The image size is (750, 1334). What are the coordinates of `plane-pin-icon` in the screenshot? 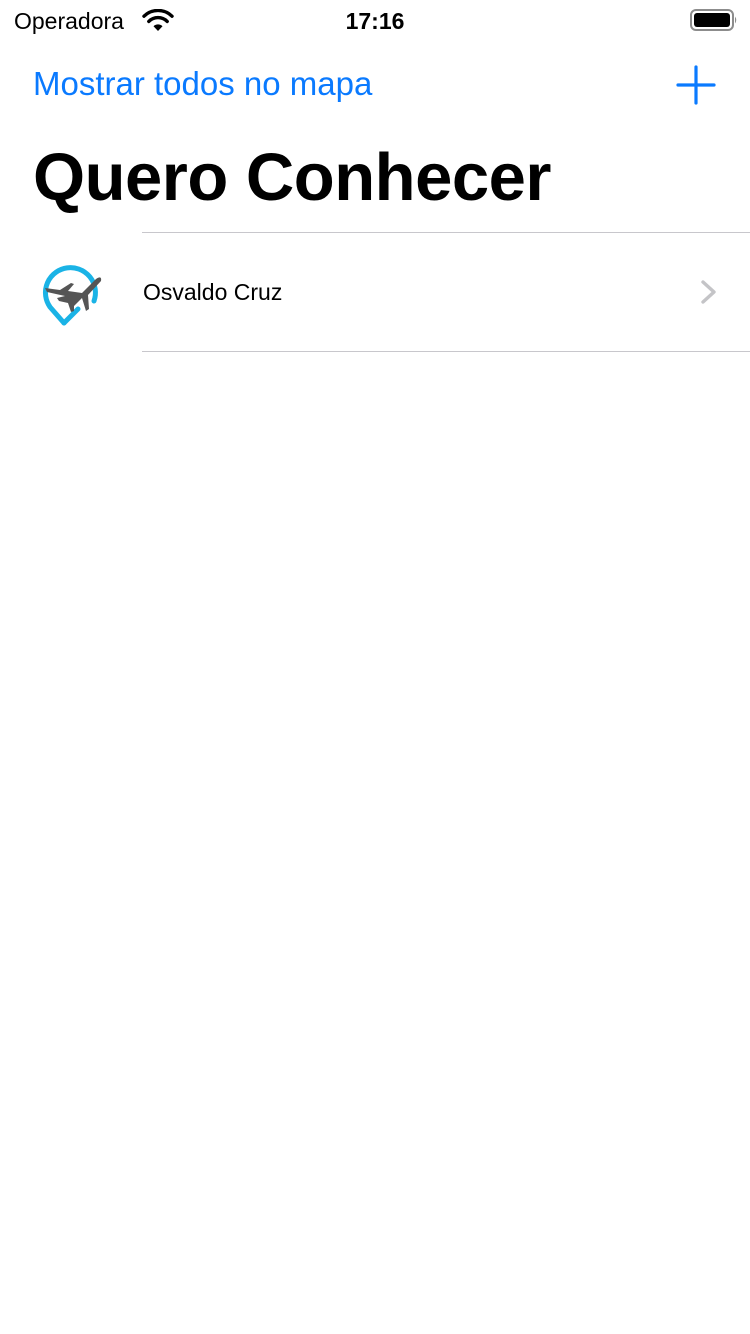 It's located at (72, 295).